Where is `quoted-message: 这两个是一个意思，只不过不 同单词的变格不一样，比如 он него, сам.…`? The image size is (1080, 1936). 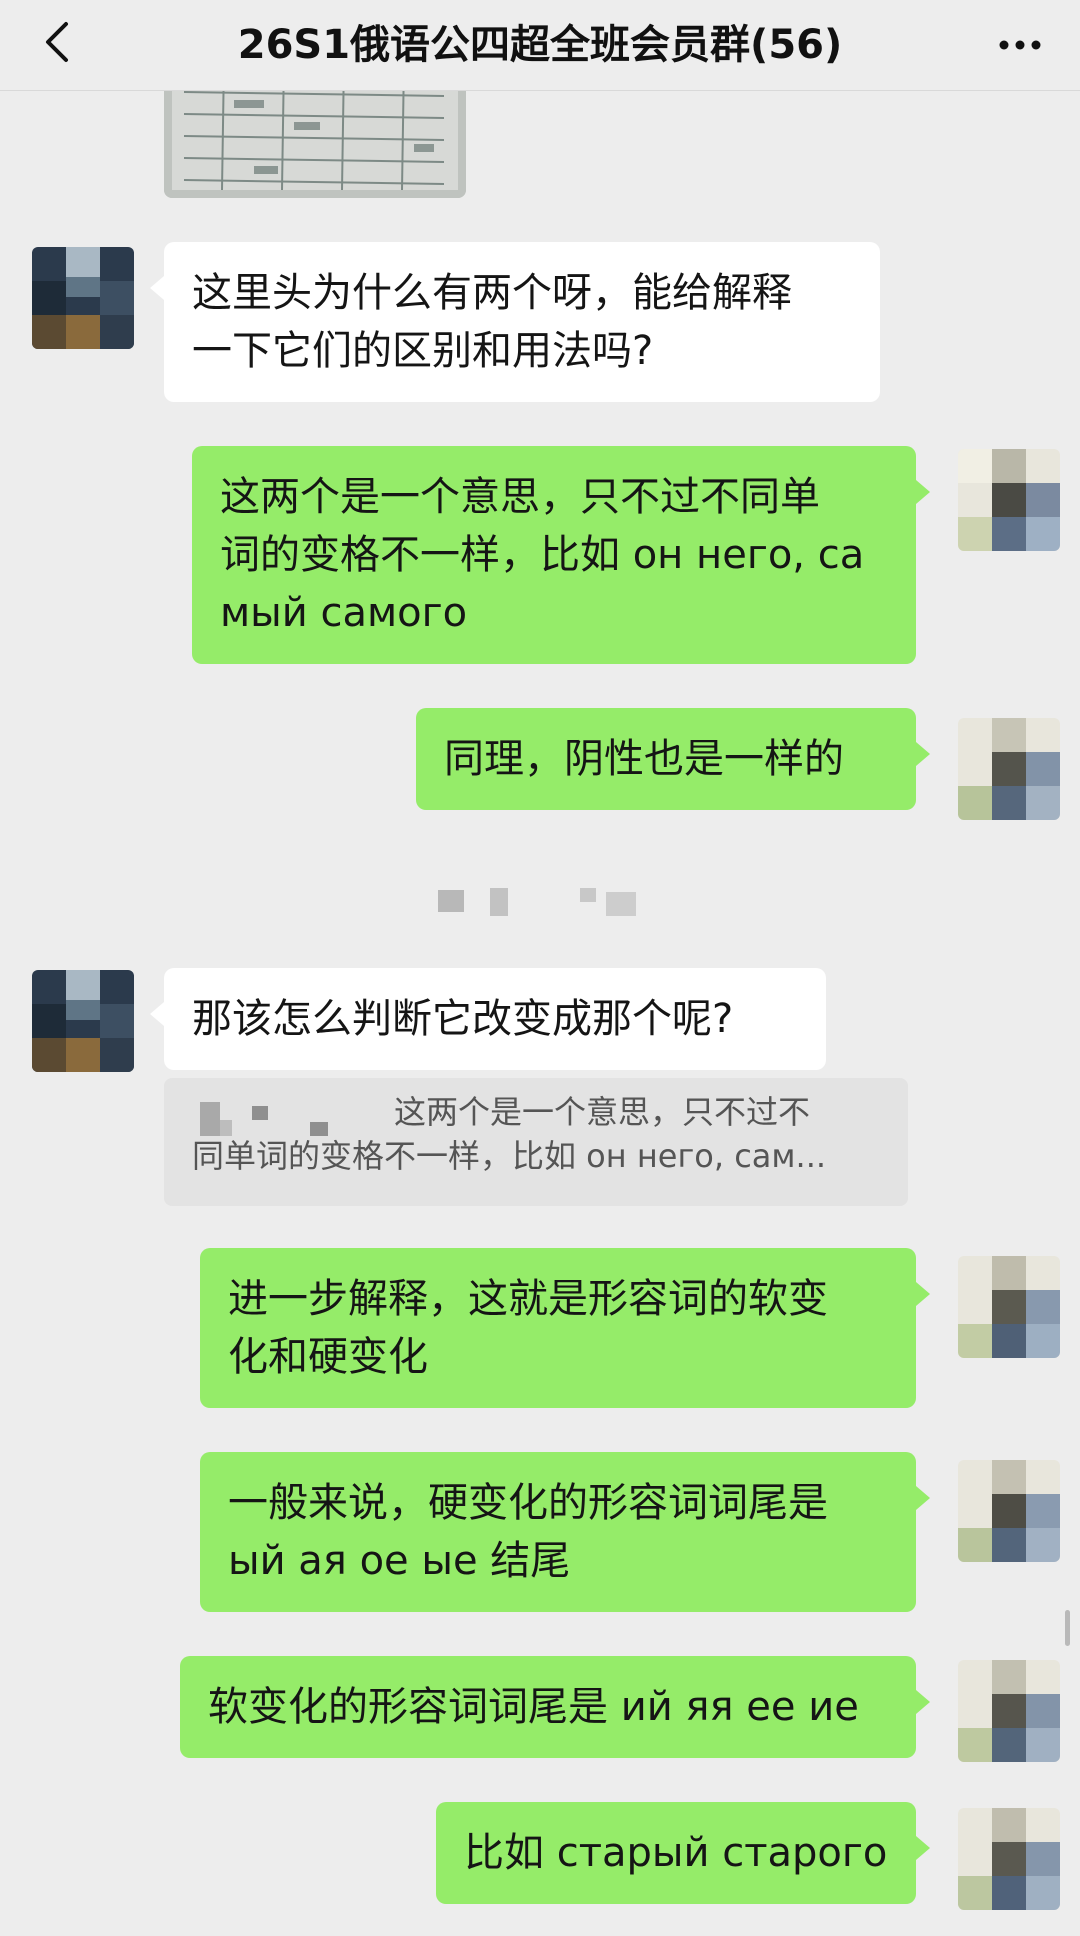
quoted-message: 这两个是一个意思，只不过不 同单词的变格不一样，比如 он него, сам.… is located at coordinates (536, 1142).